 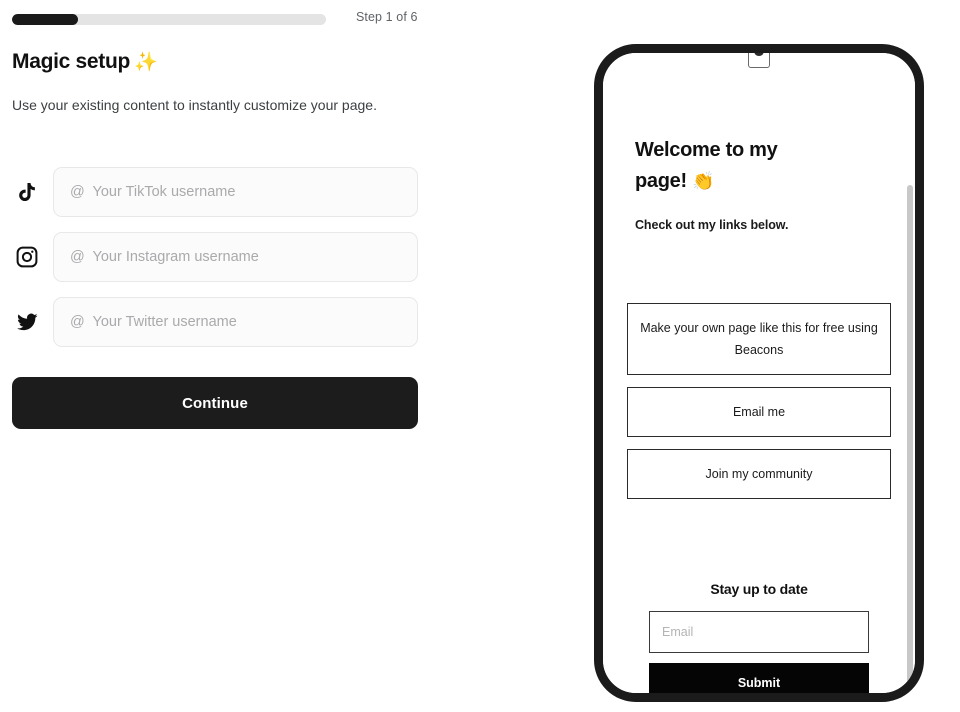 I want to click on tiktok-icon, so click(x=27, y=192).